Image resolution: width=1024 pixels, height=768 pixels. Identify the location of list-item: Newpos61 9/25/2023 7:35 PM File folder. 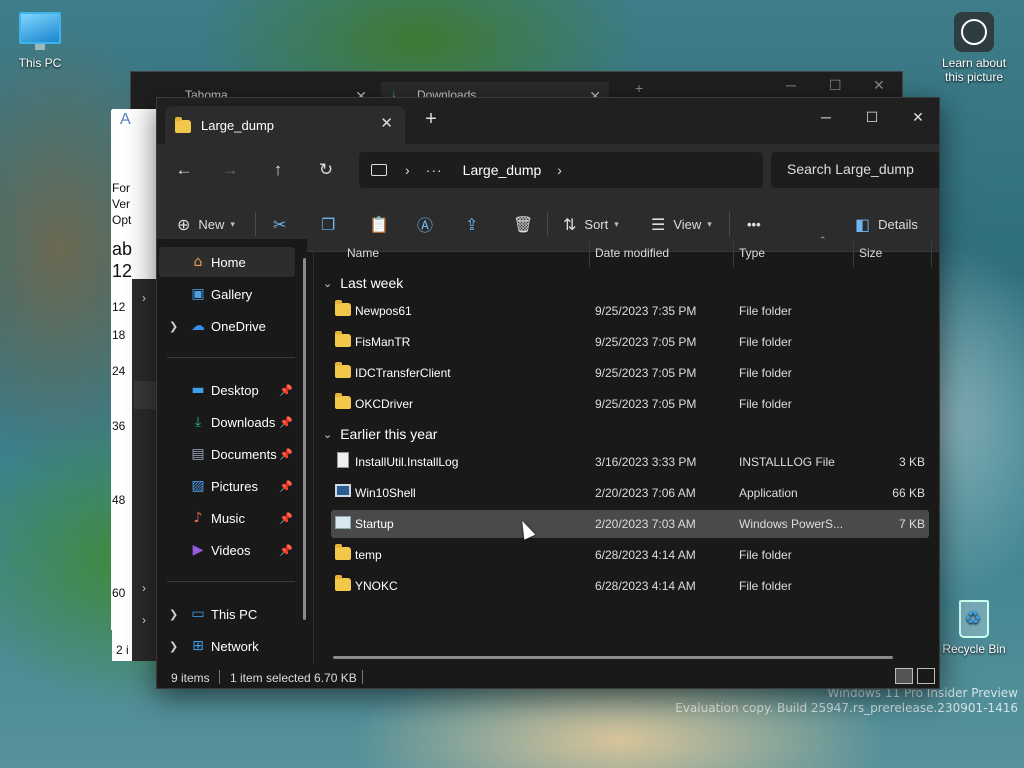
(630, 311).